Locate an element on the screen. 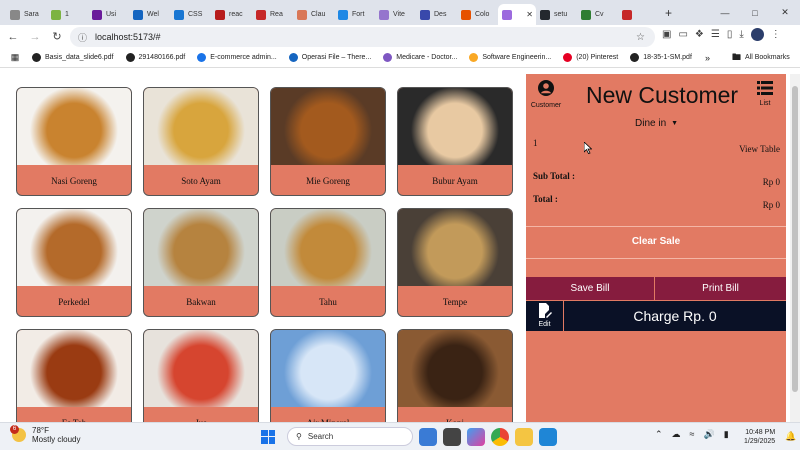 This screenshot has width=800, height=450. reload-icon: ↻ is located at coordinates (57, 36).